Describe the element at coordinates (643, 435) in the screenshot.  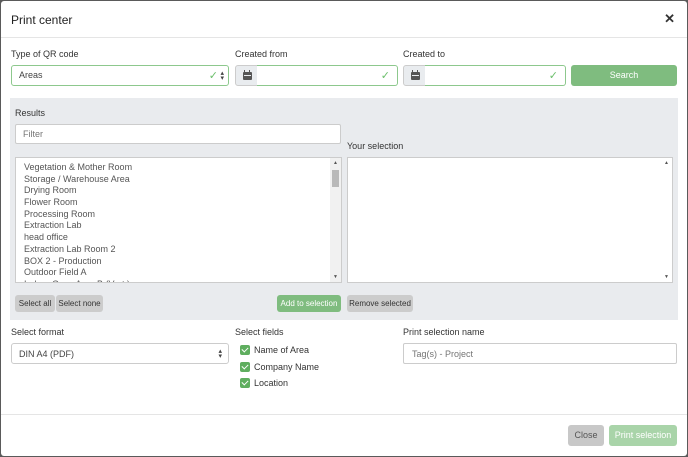
I see `print-selection-button: Print selection` at that location.